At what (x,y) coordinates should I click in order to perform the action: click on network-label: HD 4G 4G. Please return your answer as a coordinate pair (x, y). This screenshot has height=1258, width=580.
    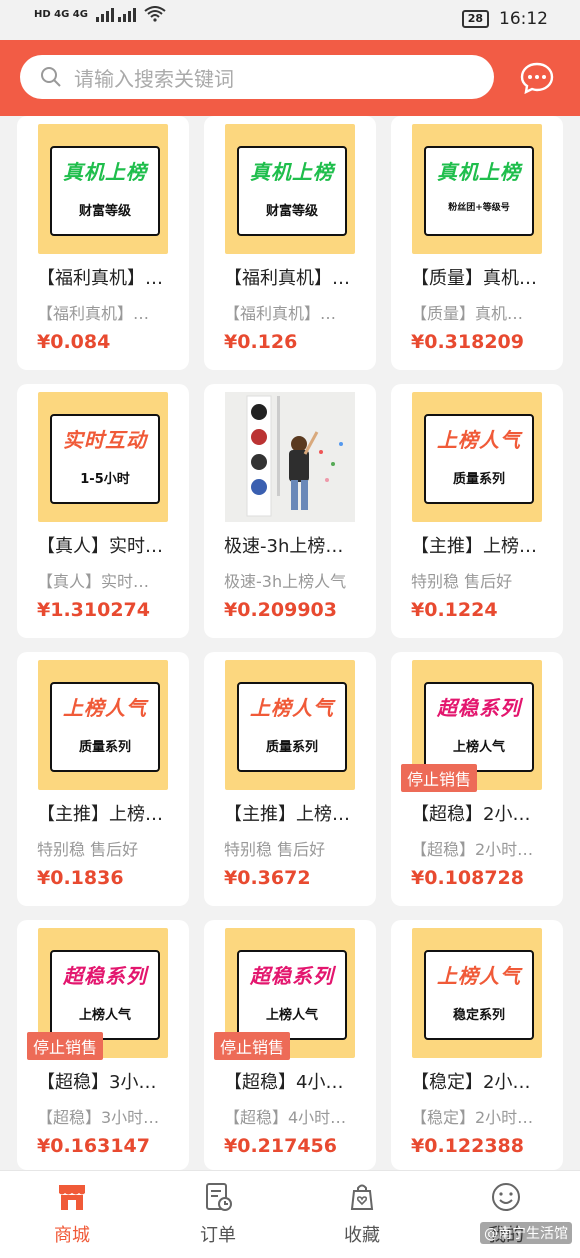
    Looking at the image, I should click on (61, 14).